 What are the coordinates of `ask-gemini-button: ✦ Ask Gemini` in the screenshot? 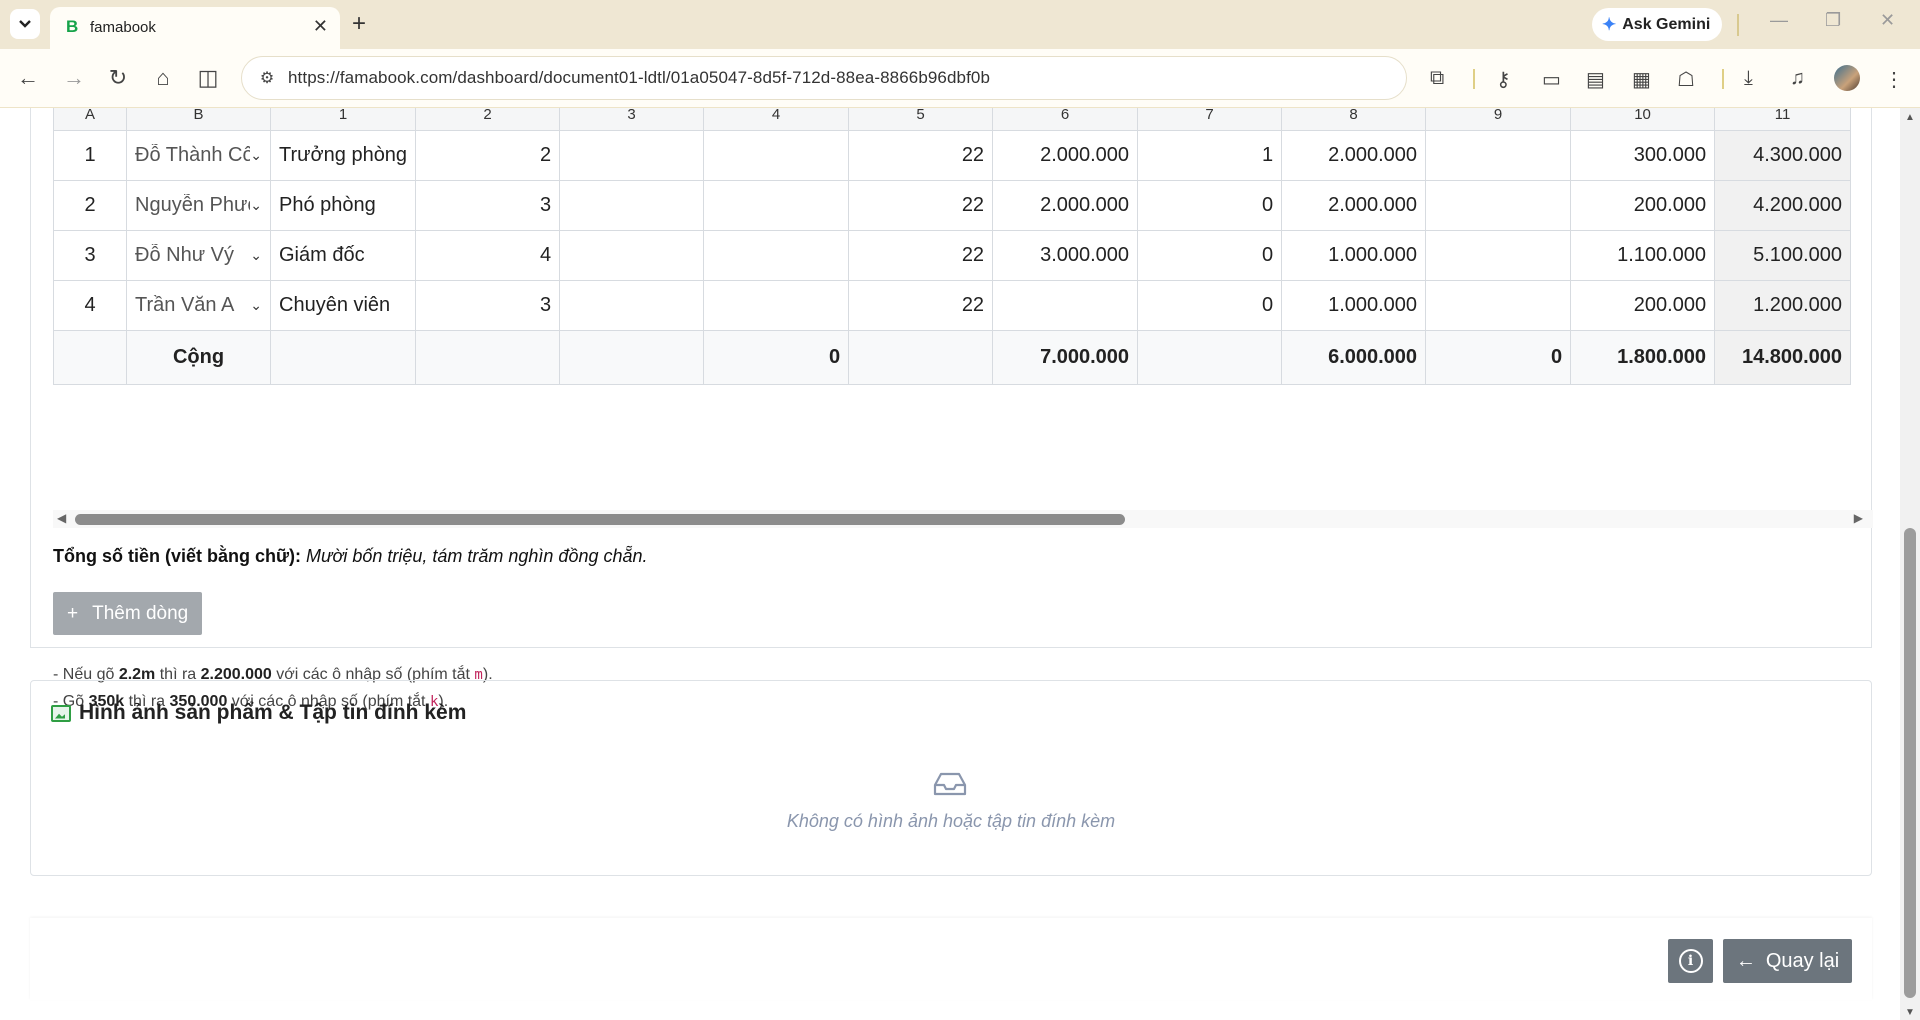 It's located at (1657, 24).